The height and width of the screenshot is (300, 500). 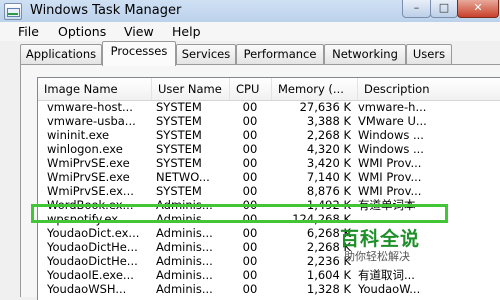 I want to click on process-memory: 8,876 K, so click(x=328, y=191).